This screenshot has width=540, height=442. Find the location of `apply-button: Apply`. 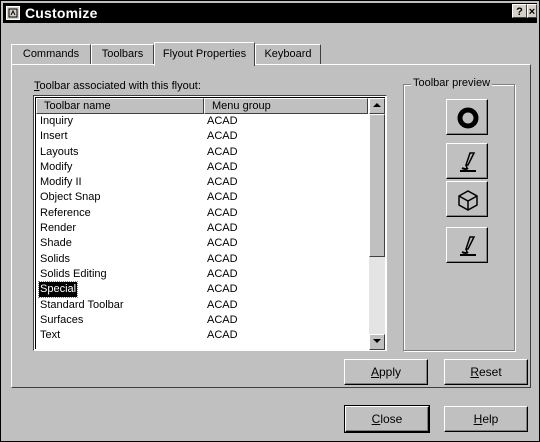

apply-button: Apply is located at coordinates (386, 372).